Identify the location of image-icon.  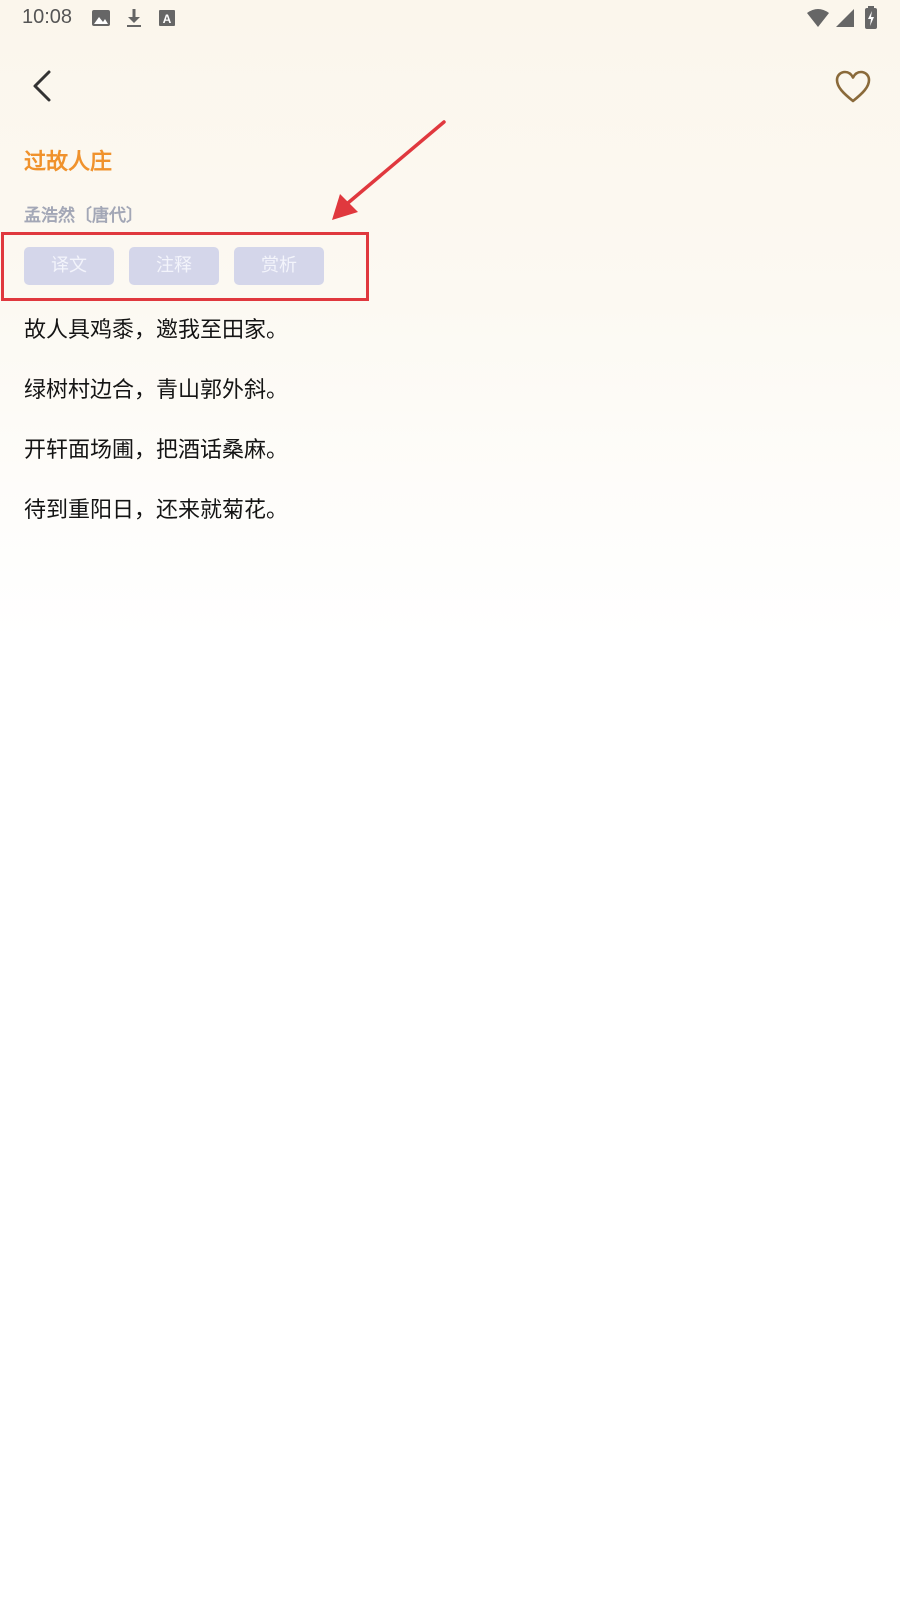
(101, 18).